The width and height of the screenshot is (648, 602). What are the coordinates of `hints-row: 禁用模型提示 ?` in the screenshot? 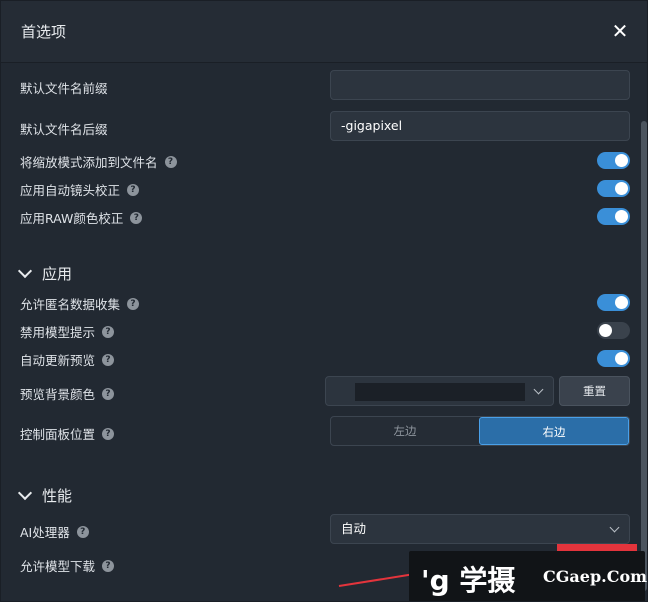 It's located at (67, 331).